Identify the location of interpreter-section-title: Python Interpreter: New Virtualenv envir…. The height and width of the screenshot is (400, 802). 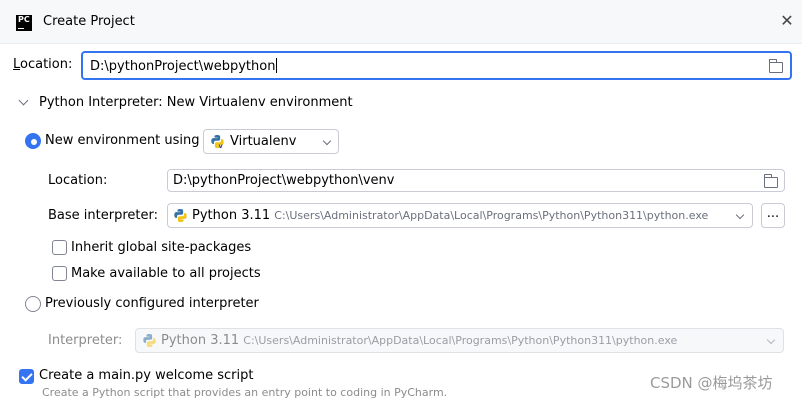
(196, 102).